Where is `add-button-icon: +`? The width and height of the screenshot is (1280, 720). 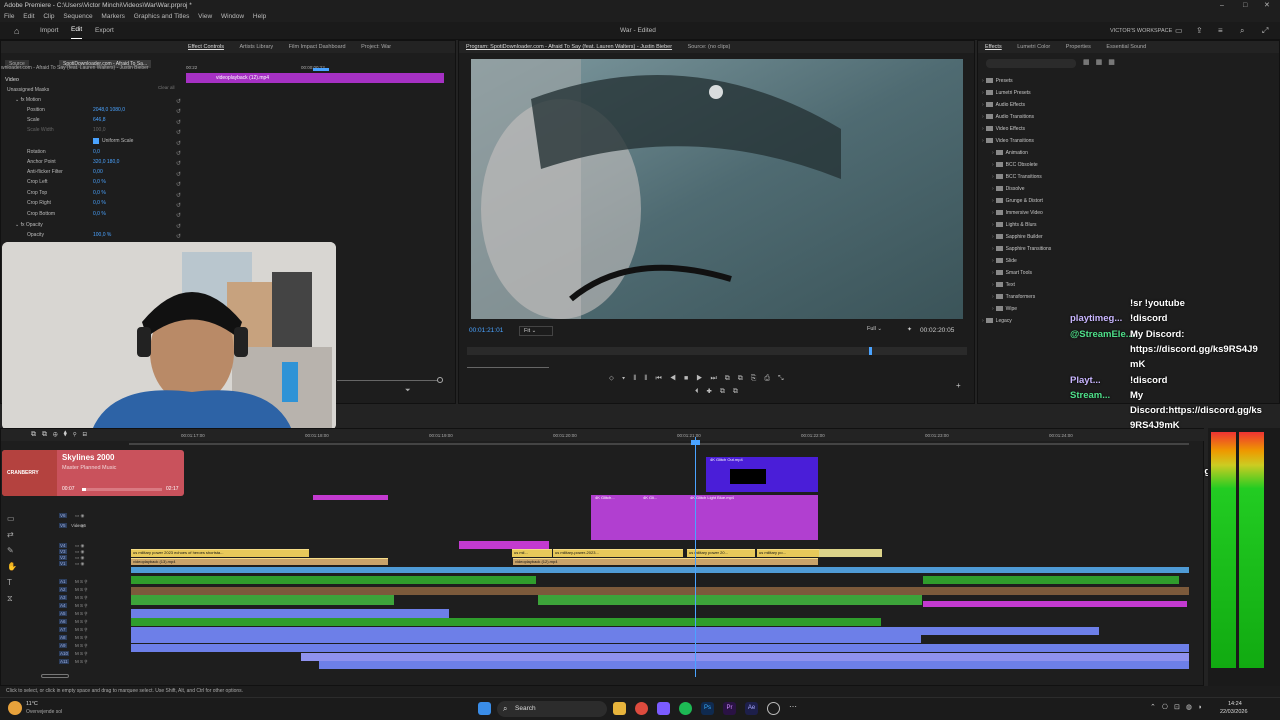
add-button-icon: + is located at coordinates (958, 385).